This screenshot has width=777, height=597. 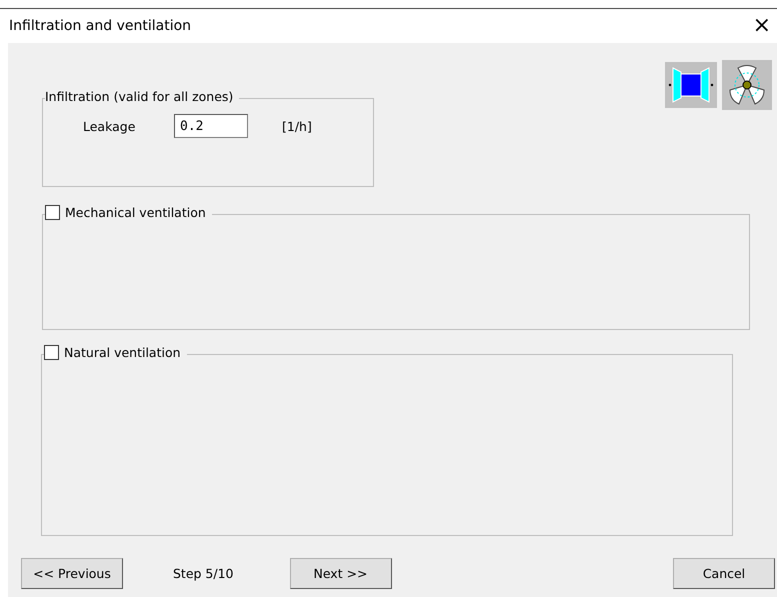 What do you see at coordinates (724, 573) in the screenshot?
I see `cancel-button: Cancel` at bounding box center [724, 573].